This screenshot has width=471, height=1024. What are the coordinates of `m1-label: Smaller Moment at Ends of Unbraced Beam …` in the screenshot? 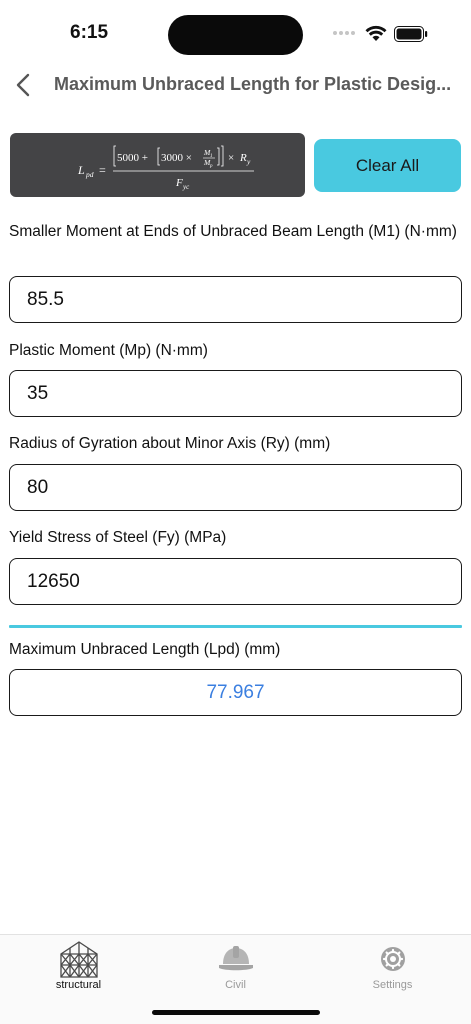 It's located at (233, 231).